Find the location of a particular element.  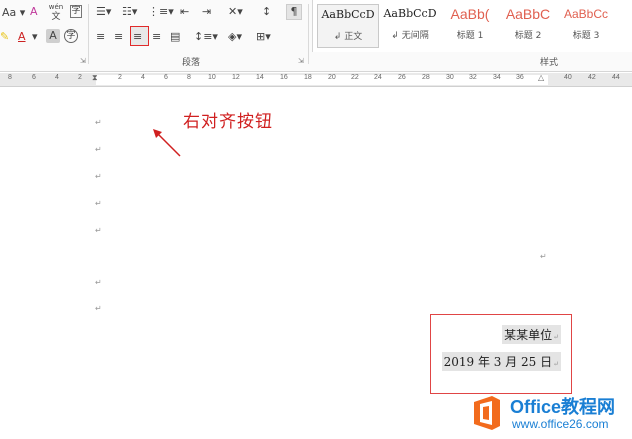

bullets-icon: ☰▾ is located at coordinates (103, 12).